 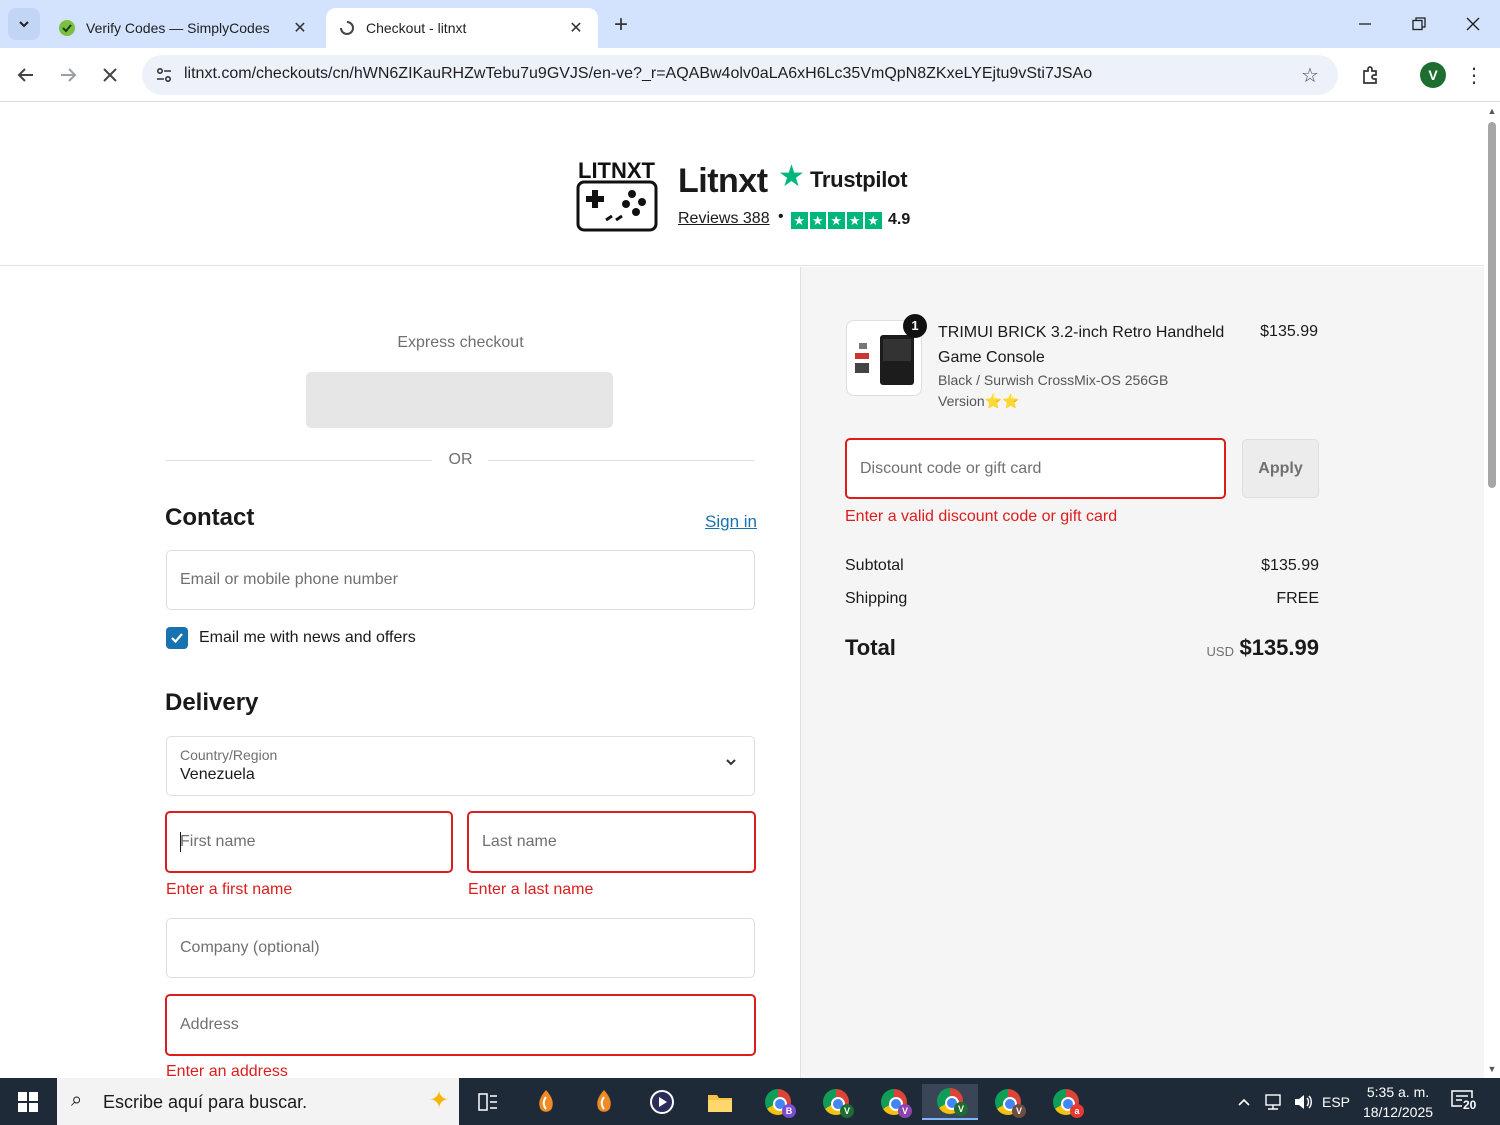 I want to click on litnxt-logo: LITNXT, so click(x=617, y=193).